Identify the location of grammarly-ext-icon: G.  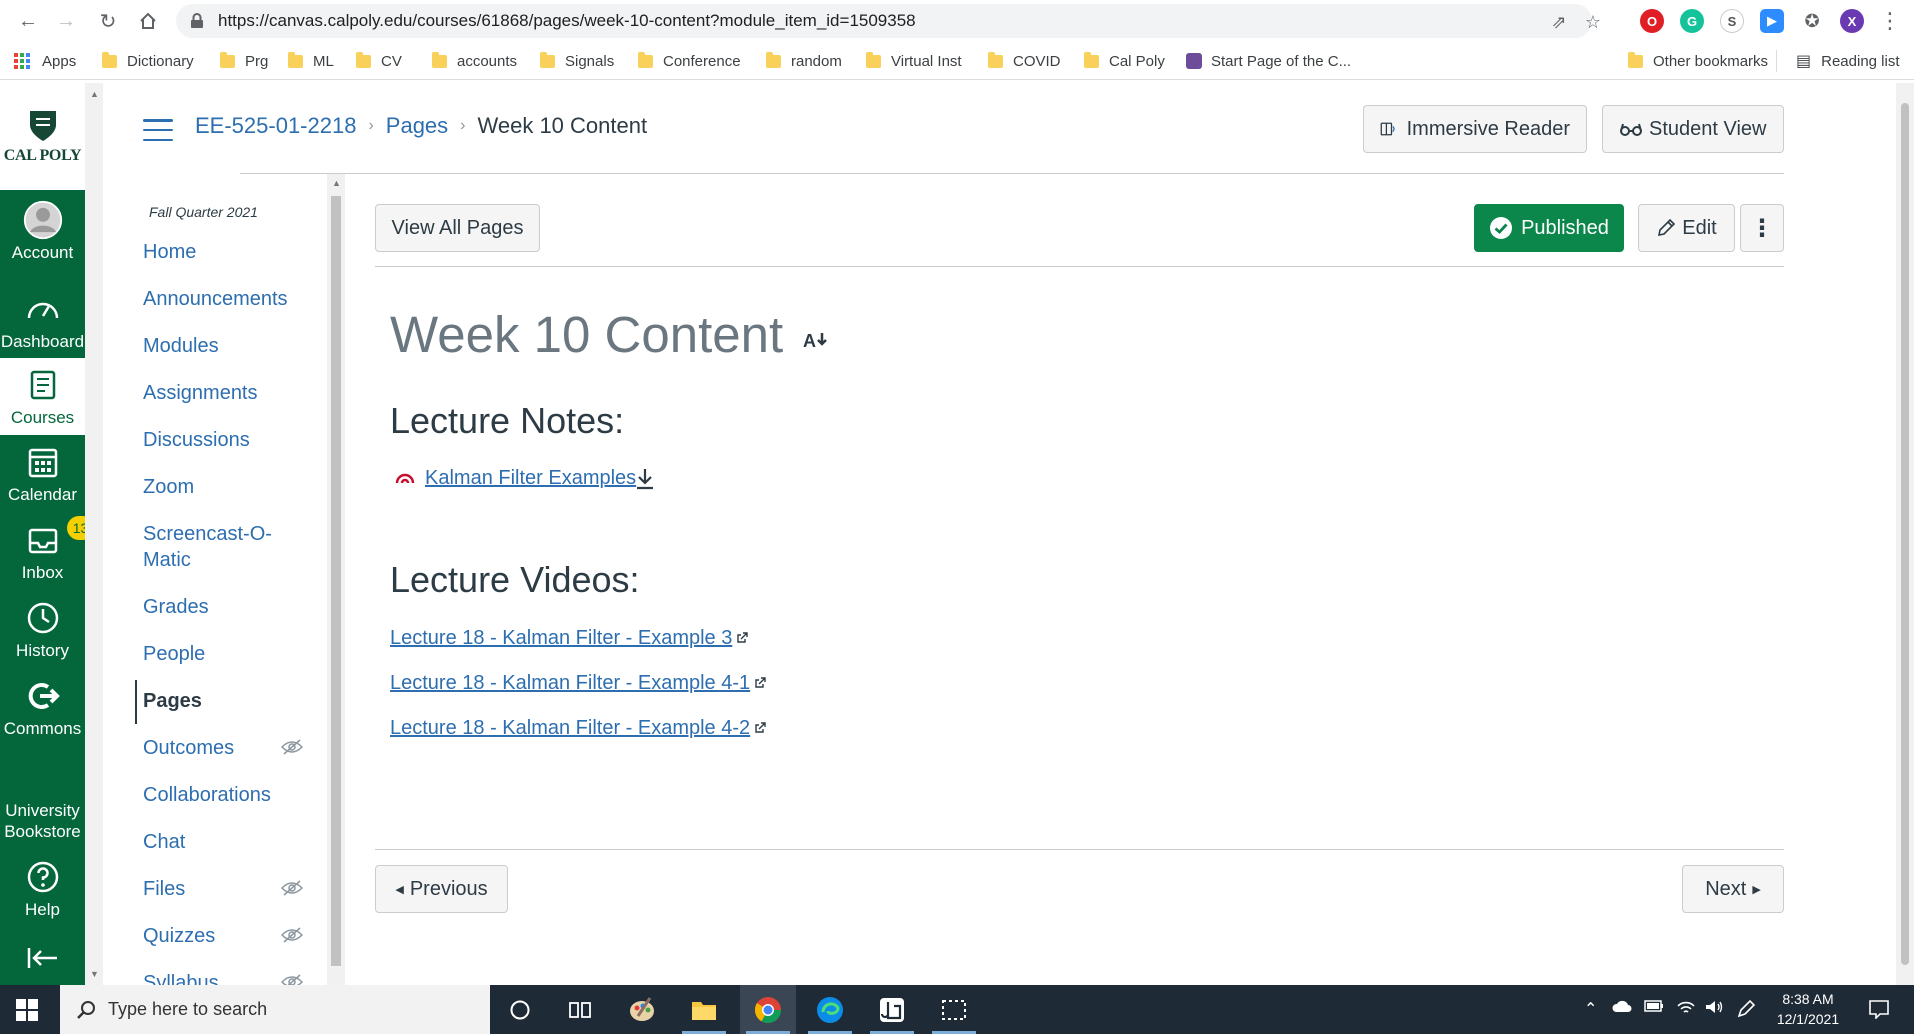
(1692, 21).